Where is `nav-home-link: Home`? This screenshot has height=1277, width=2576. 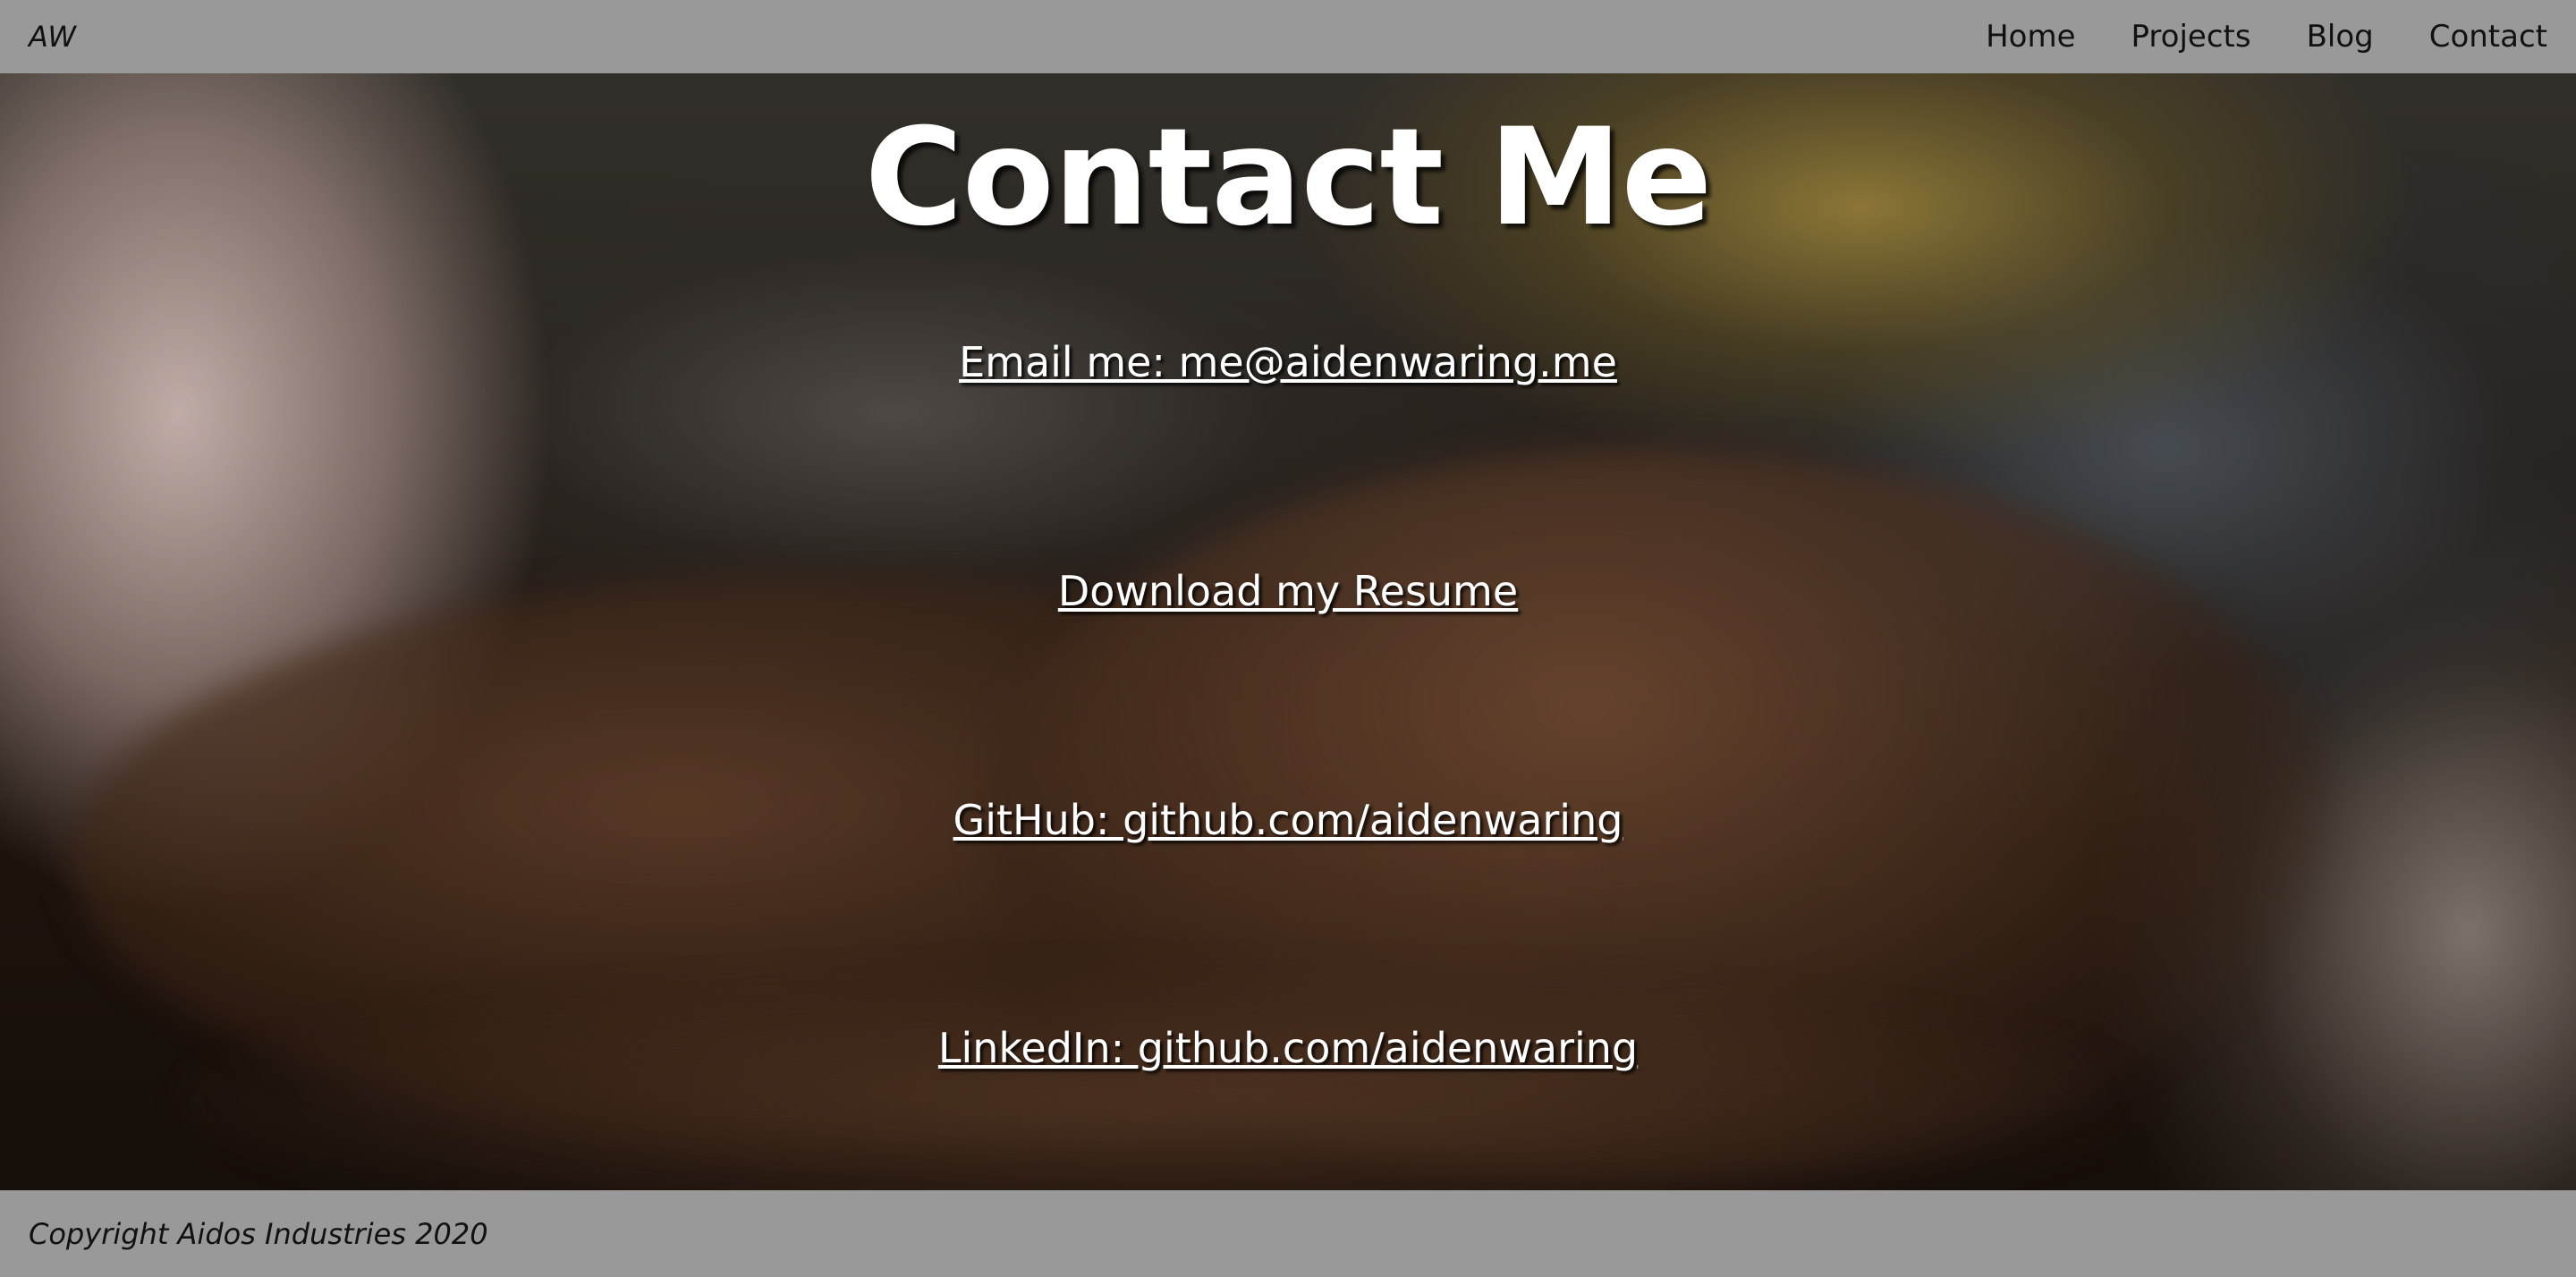
nav-home-link: Home is located at coordinates (2030, 37).